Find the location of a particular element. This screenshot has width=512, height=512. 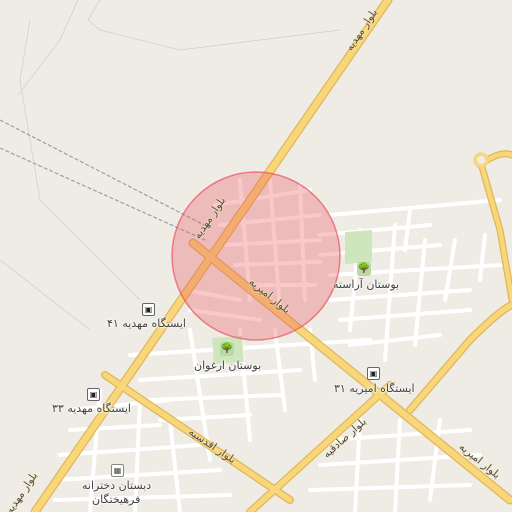

park-label-arghavan: بوستان ارغوان is located at coordinates (228, 365).